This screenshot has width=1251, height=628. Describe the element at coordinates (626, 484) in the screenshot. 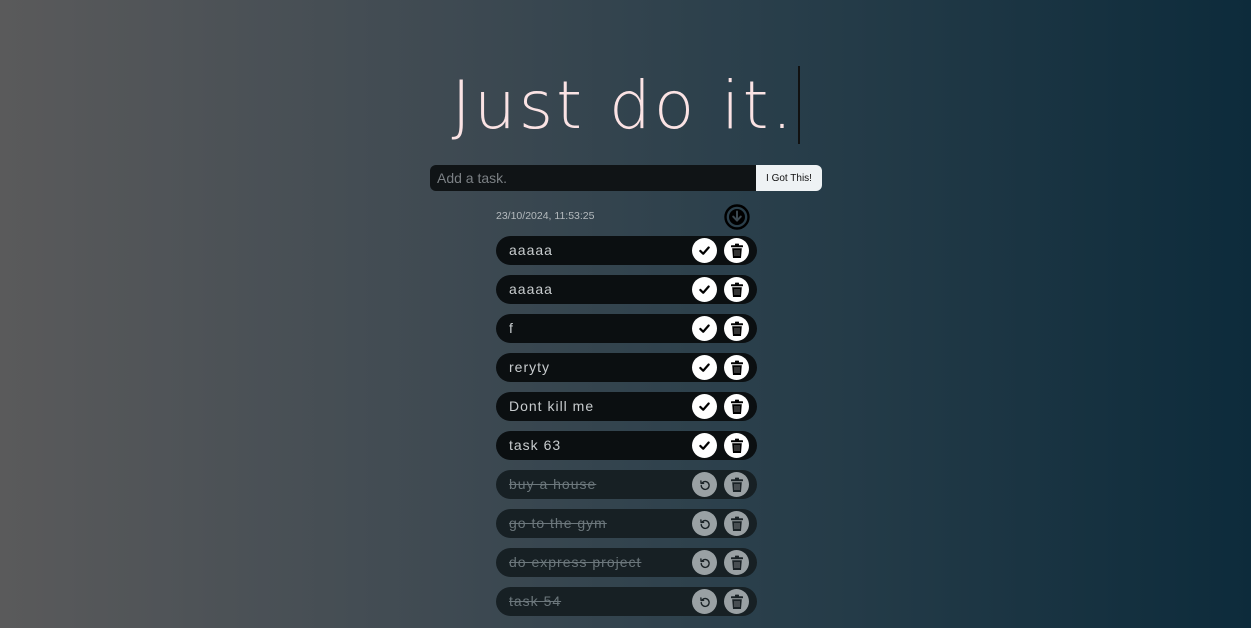

I see `task-item: buy a house` at that location.